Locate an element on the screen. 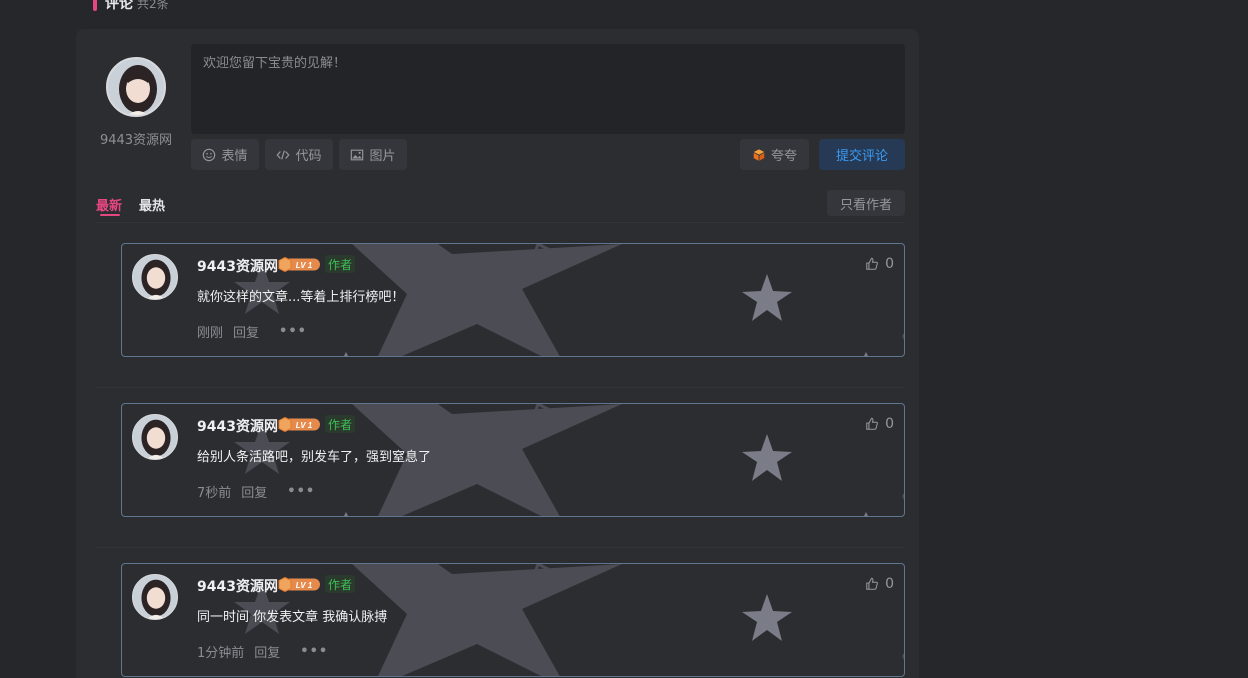 The image size is (1248, 678). smile-icon is located at coordinates (209, 154).